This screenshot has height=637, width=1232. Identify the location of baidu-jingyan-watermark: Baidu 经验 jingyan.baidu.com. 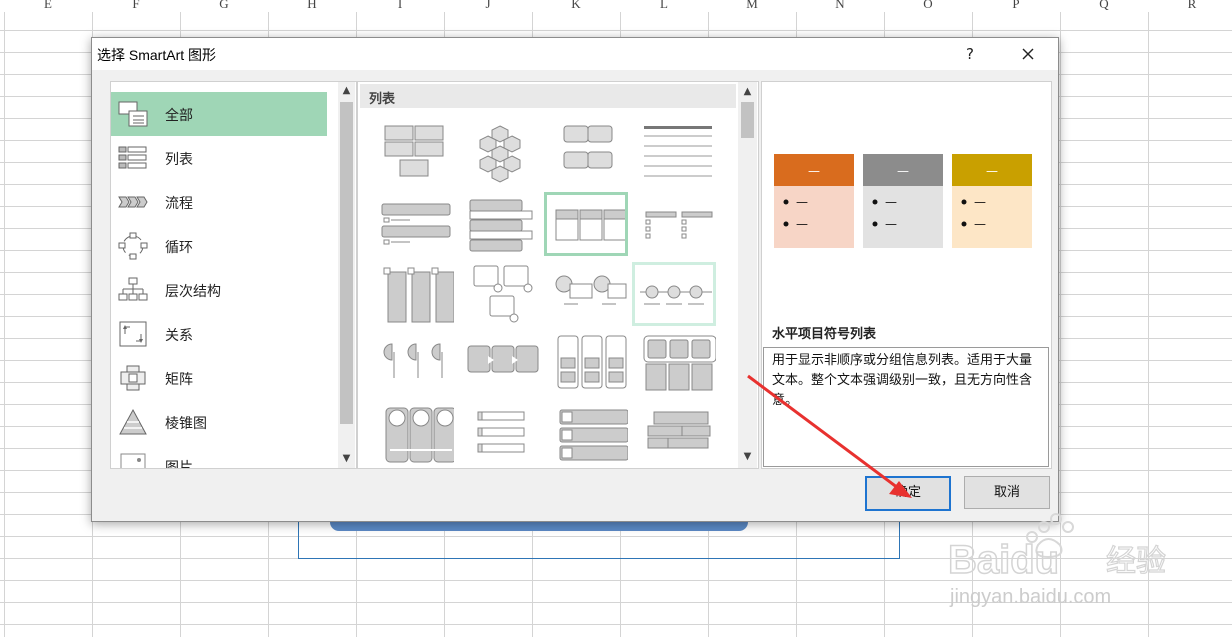
(1057, 560).